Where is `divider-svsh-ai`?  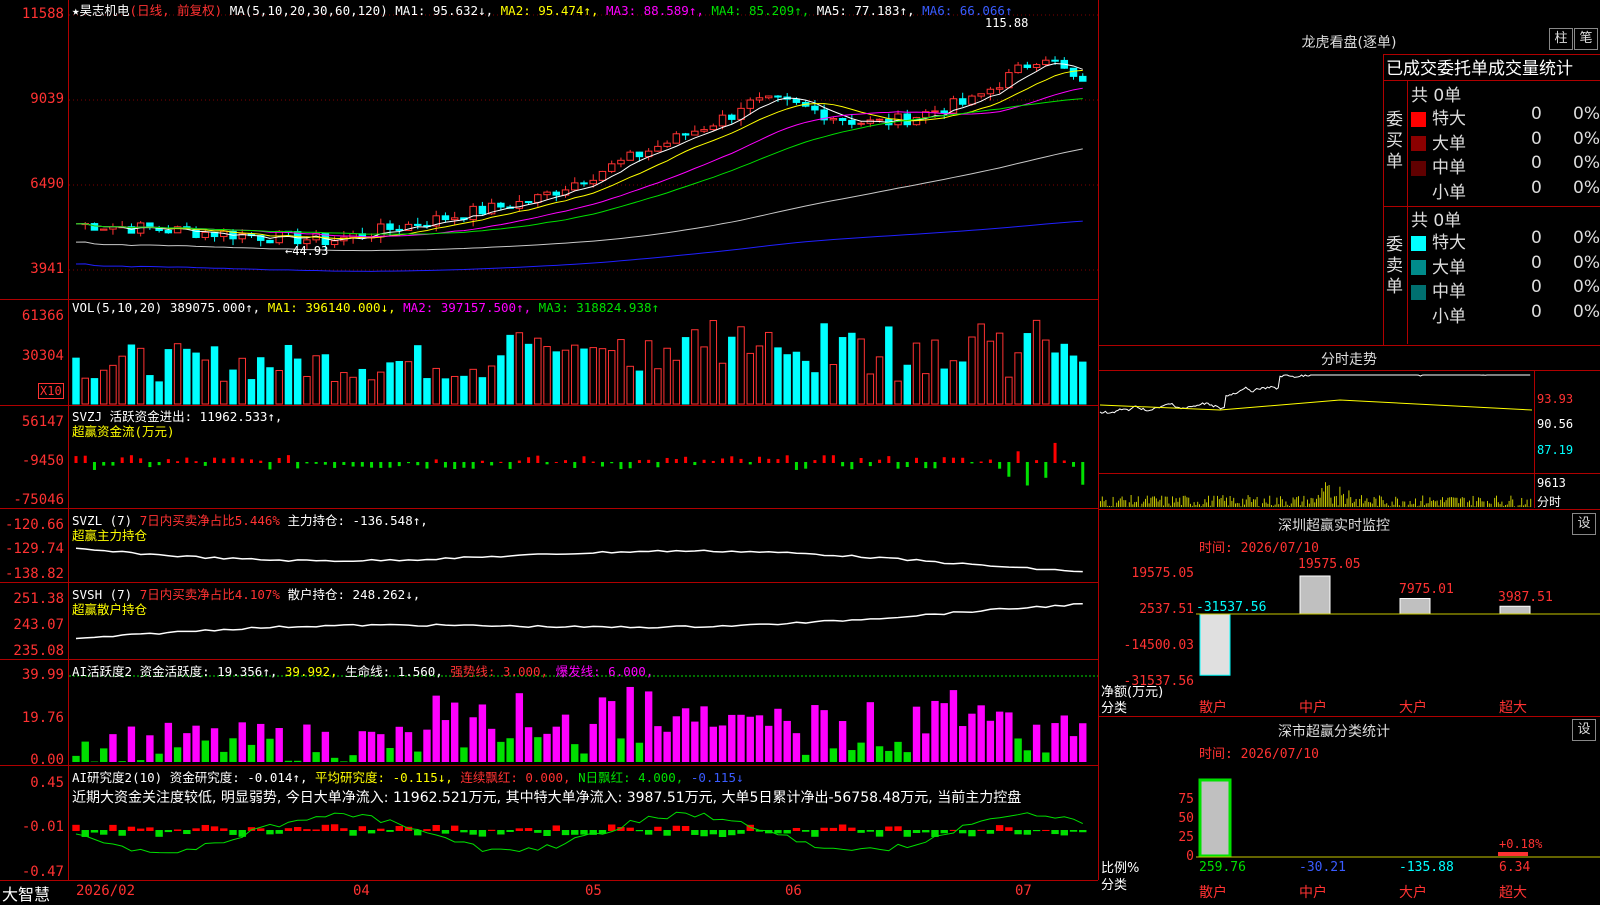
divider-svsh-ai is located at coordinates (549, 659).